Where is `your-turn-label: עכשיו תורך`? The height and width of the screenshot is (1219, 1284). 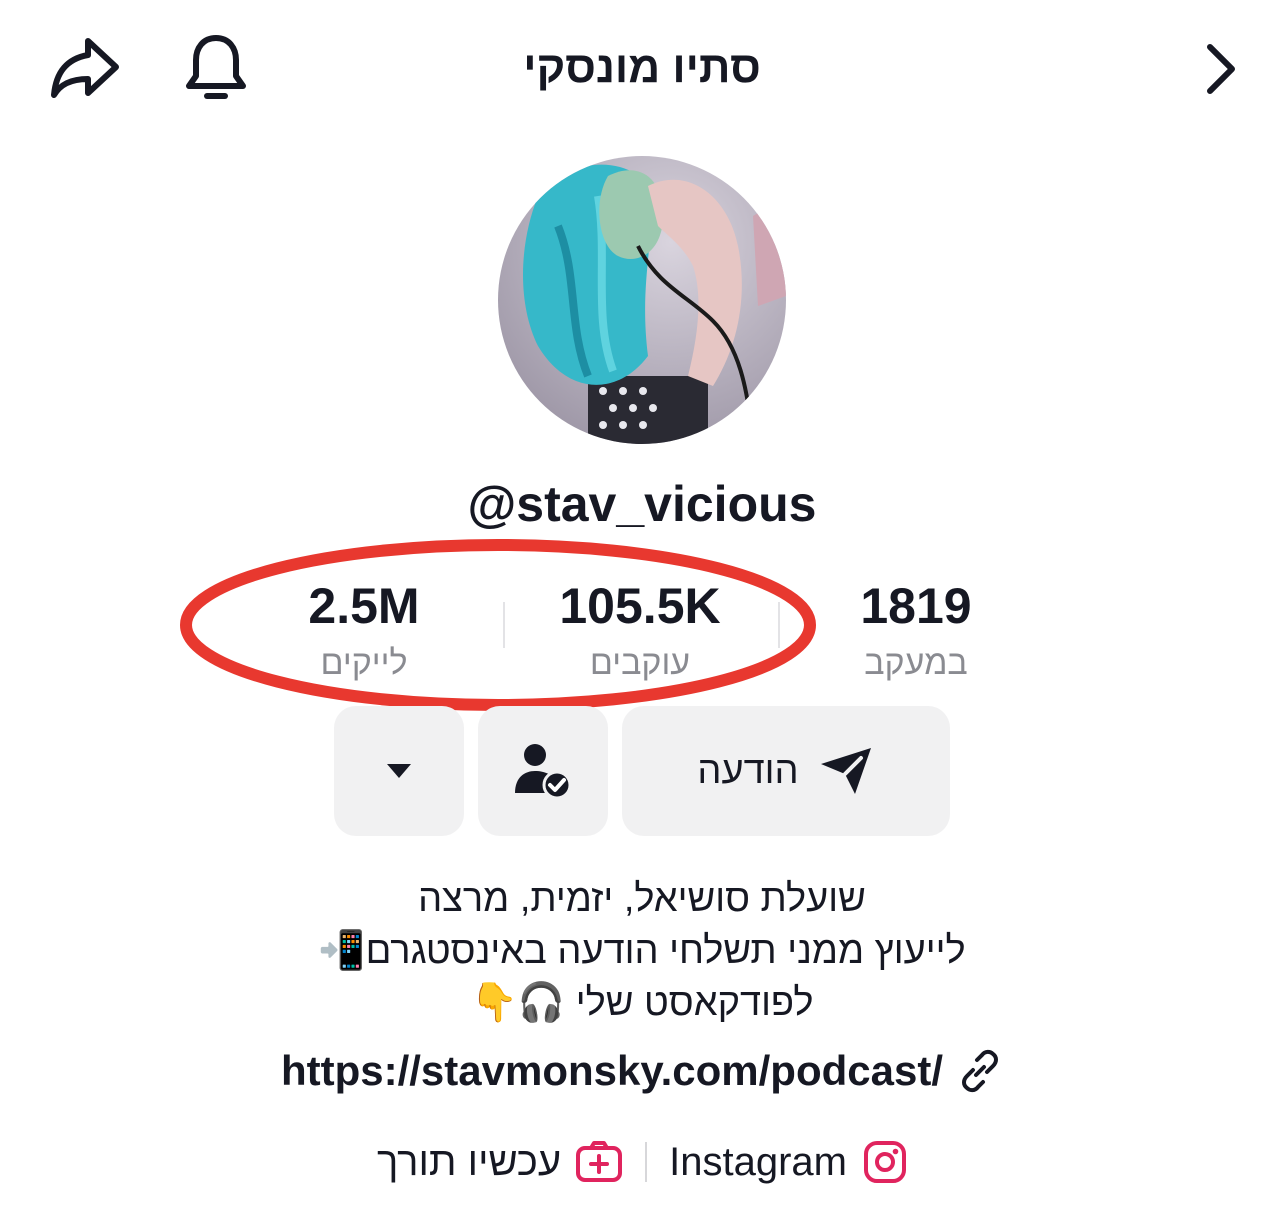 your-turn-label: עכשיו תורך is located at coordinates (469, 1161).